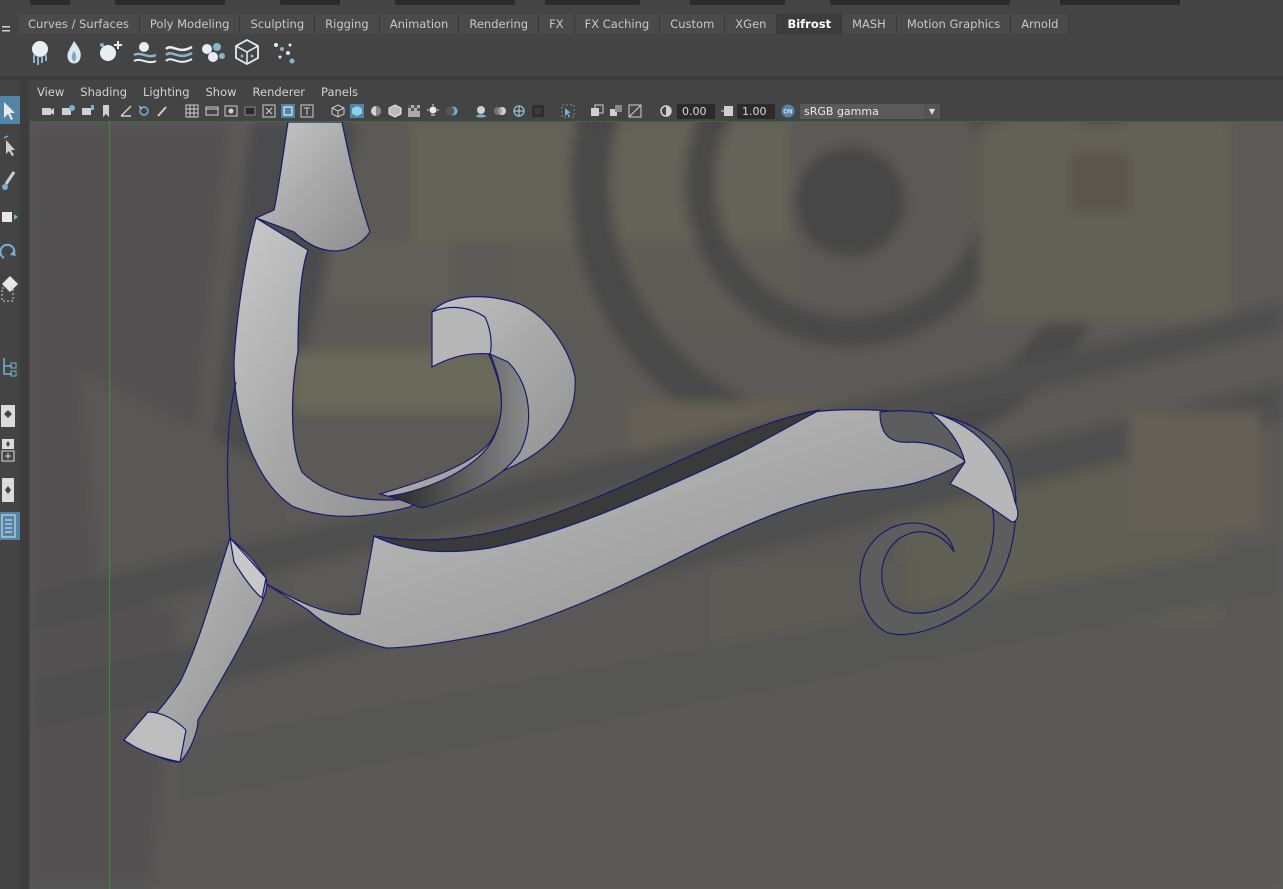 The height and width of the screenshot is (889, 1283). I want to click on sign-in-field-fragment, so click(1120, 2).